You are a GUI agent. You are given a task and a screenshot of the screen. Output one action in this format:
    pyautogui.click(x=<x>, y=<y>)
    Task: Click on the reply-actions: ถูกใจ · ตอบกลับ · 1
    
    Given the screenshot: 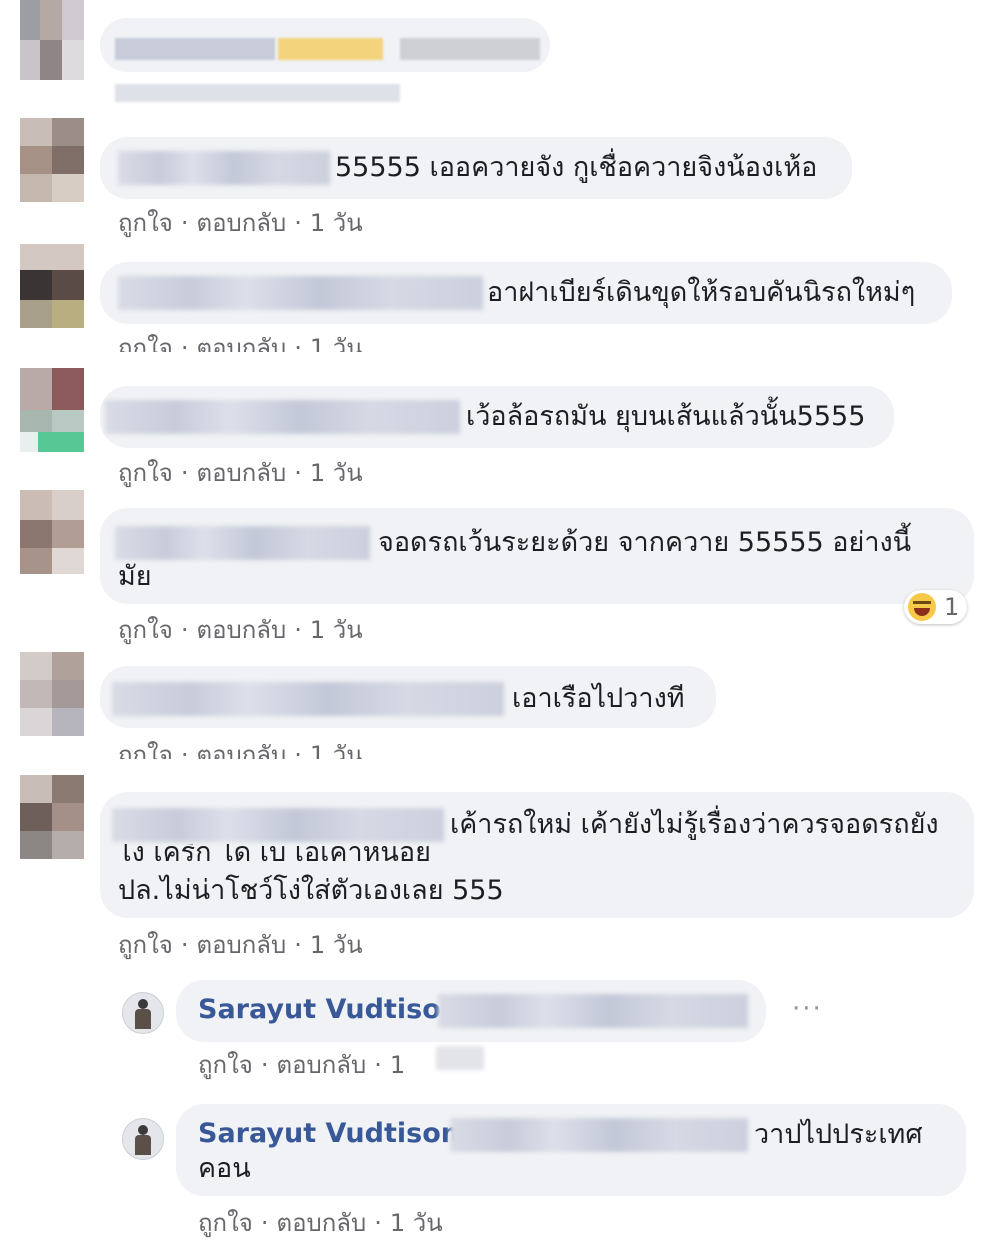 What is the action you would take?
    pyautogui.click(x=301, y=1064)
    